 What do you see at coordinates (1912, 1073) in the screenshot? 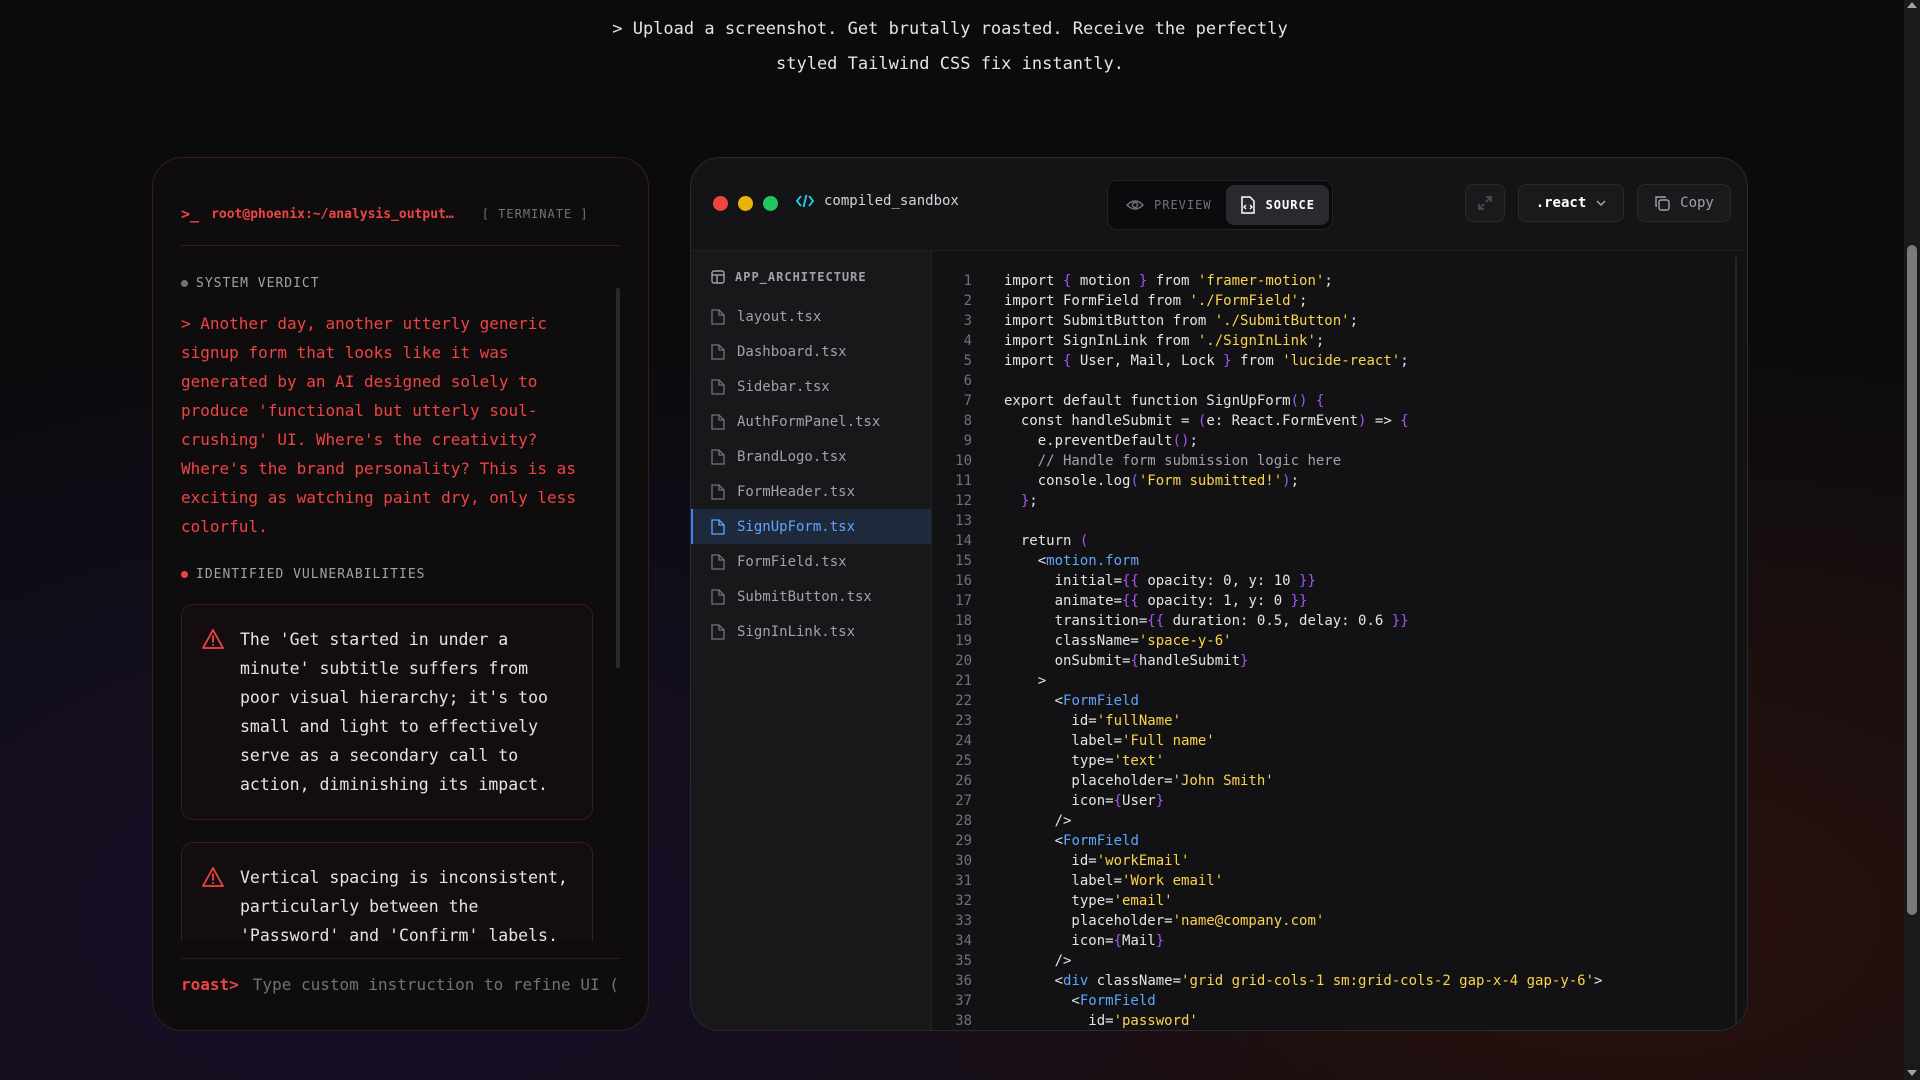
I see `scroll-down-icon` at bounding box center [1912, 1073].